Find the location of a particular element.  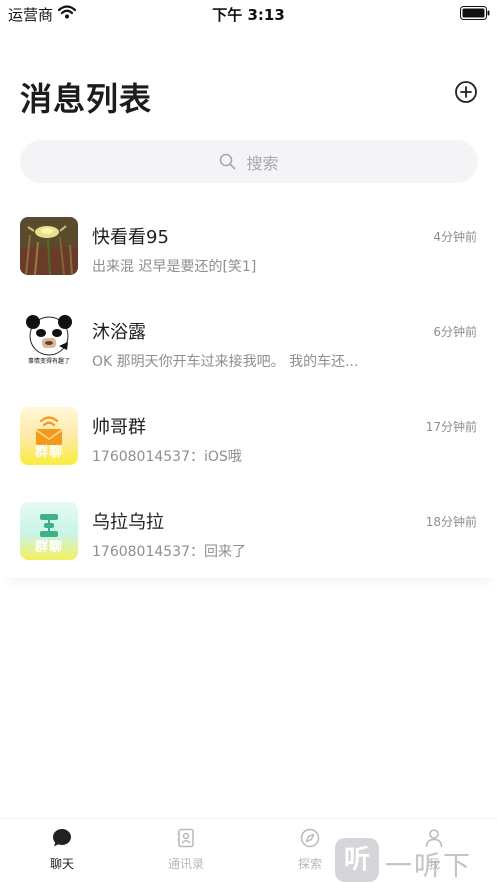

chat-preview: 17608014537：回来了 is located at coordinates (169, 552).